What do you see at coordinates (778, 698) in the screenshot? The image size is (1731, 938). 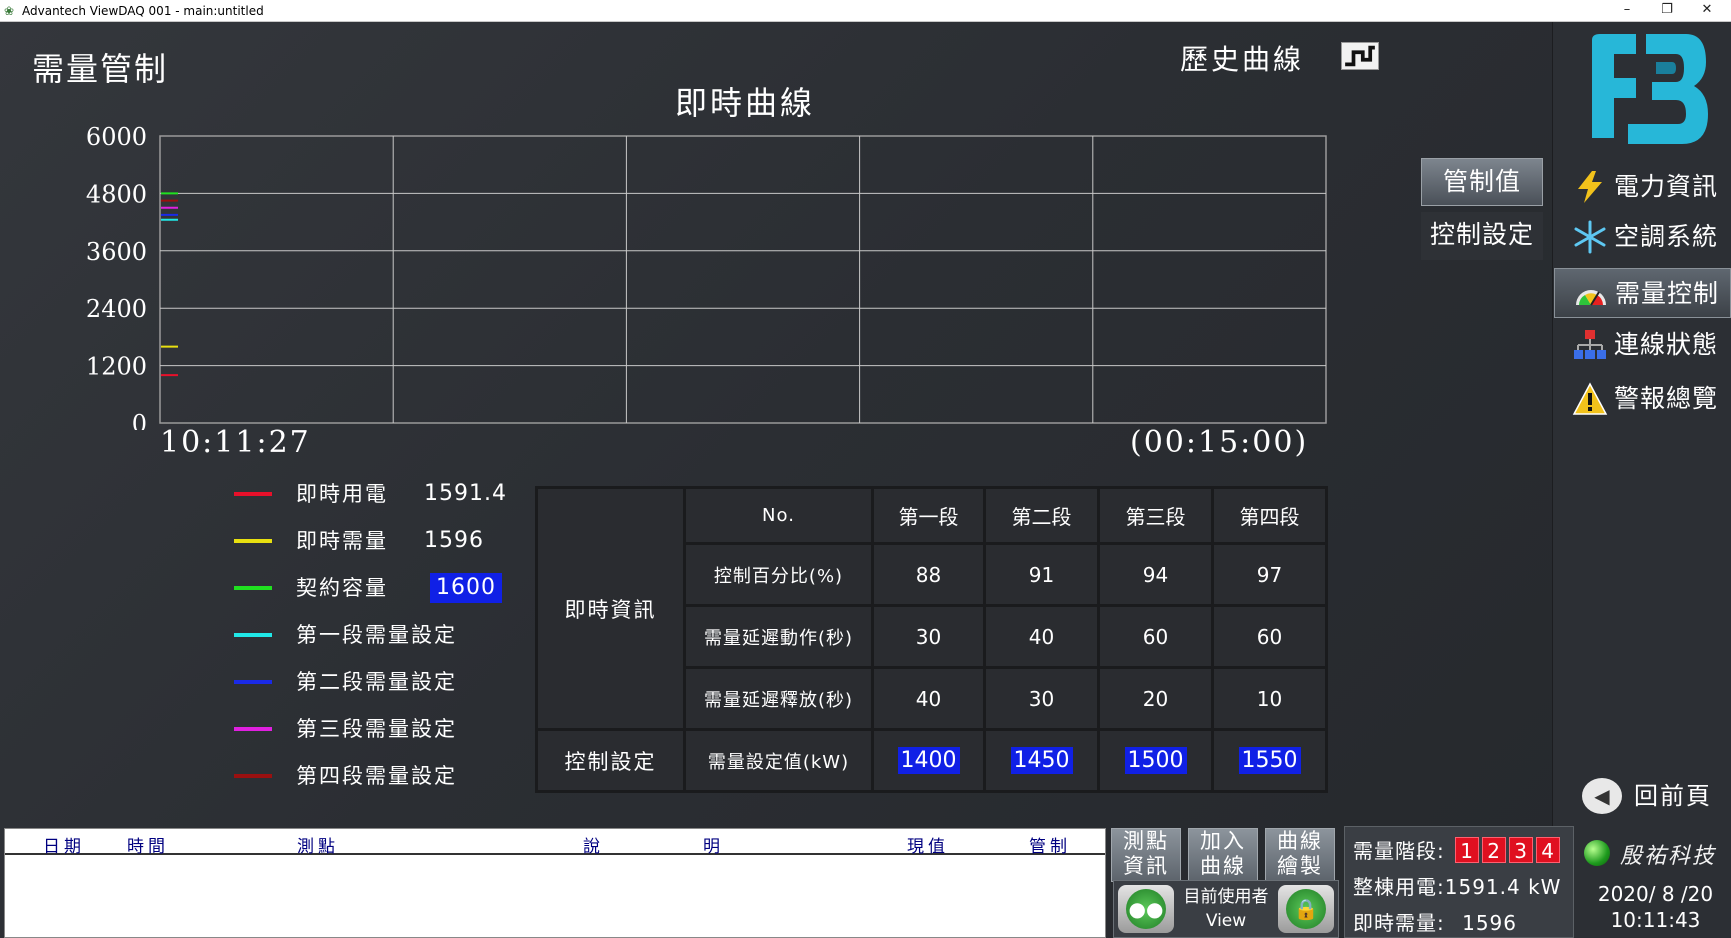 I see `row-label-delay-release: 需量延遲釋放(秒)` at bounding box center [778, 698].